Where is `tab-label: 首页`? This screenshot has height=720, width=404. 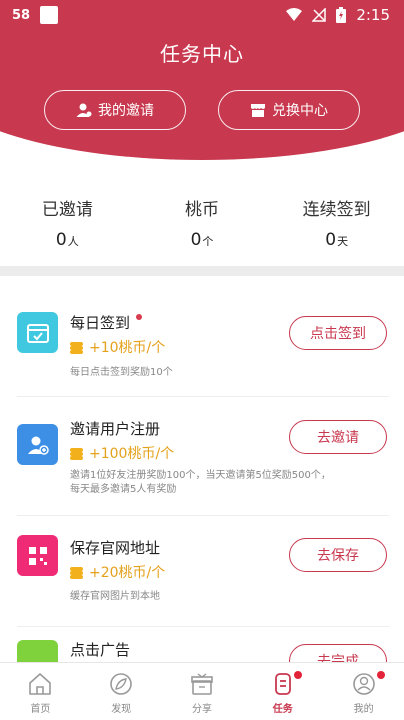
tab-label: 首页 is located at coordinates (40, 709).